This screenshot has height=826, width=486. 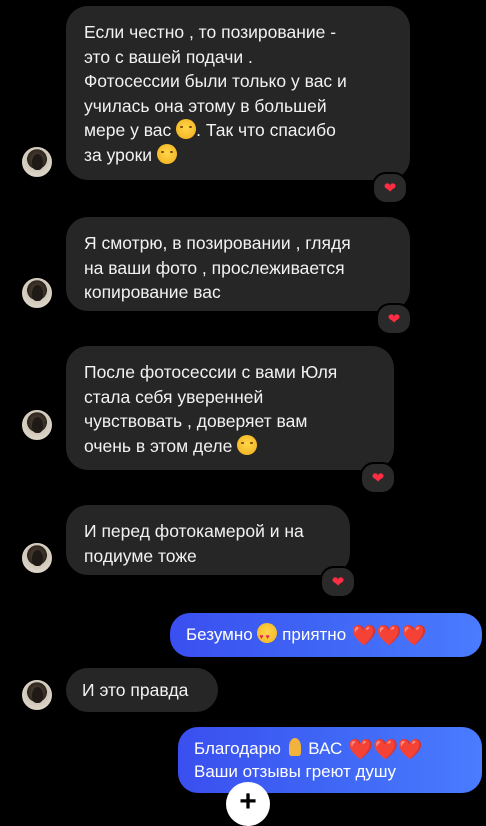 What do you see at coordinates (196, 421) in the screenshot?
I see `message-text-line: чувствовать , доверяет вам` at bounding box center [196, 421].